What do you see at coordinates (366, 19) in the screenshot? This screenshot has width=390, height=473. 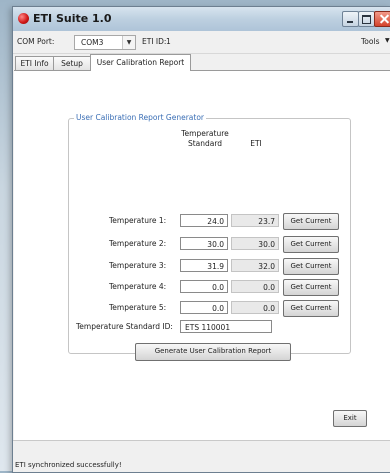 I see `maximize-icon` at bounding box center [366, 19].